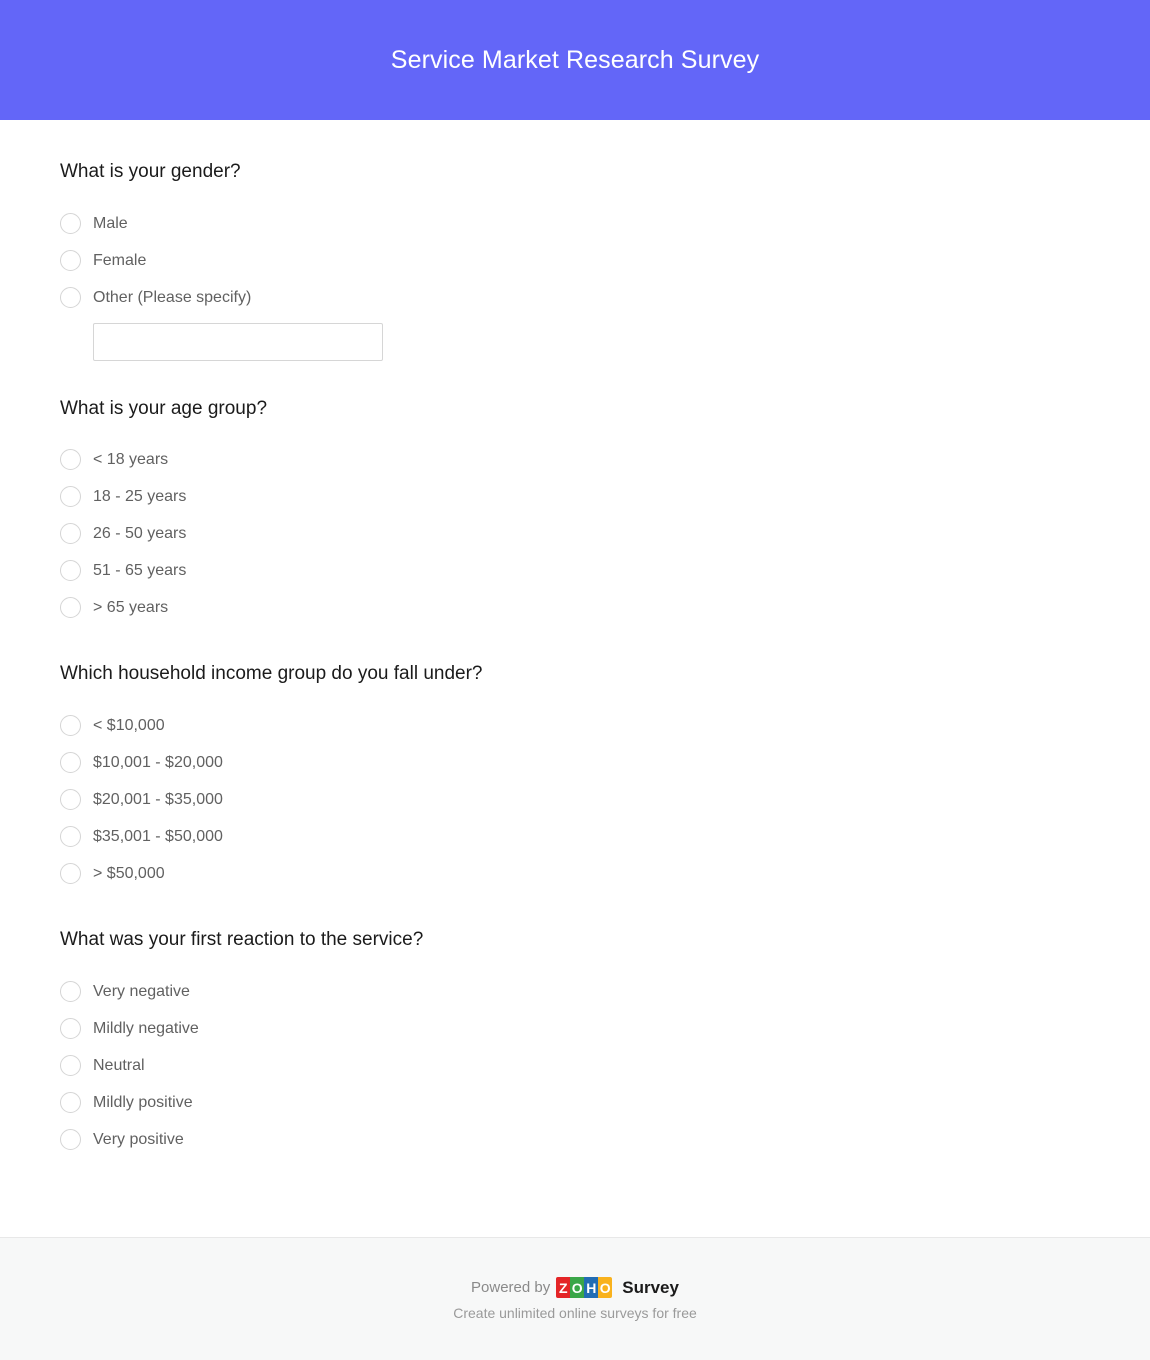 The height and width of the screenshot is (1360, 1150). What do you see at coordinates (143, 1102) in the screenshot?
I see `option-label: Mildly positive` at bounding box center [143, 1102].